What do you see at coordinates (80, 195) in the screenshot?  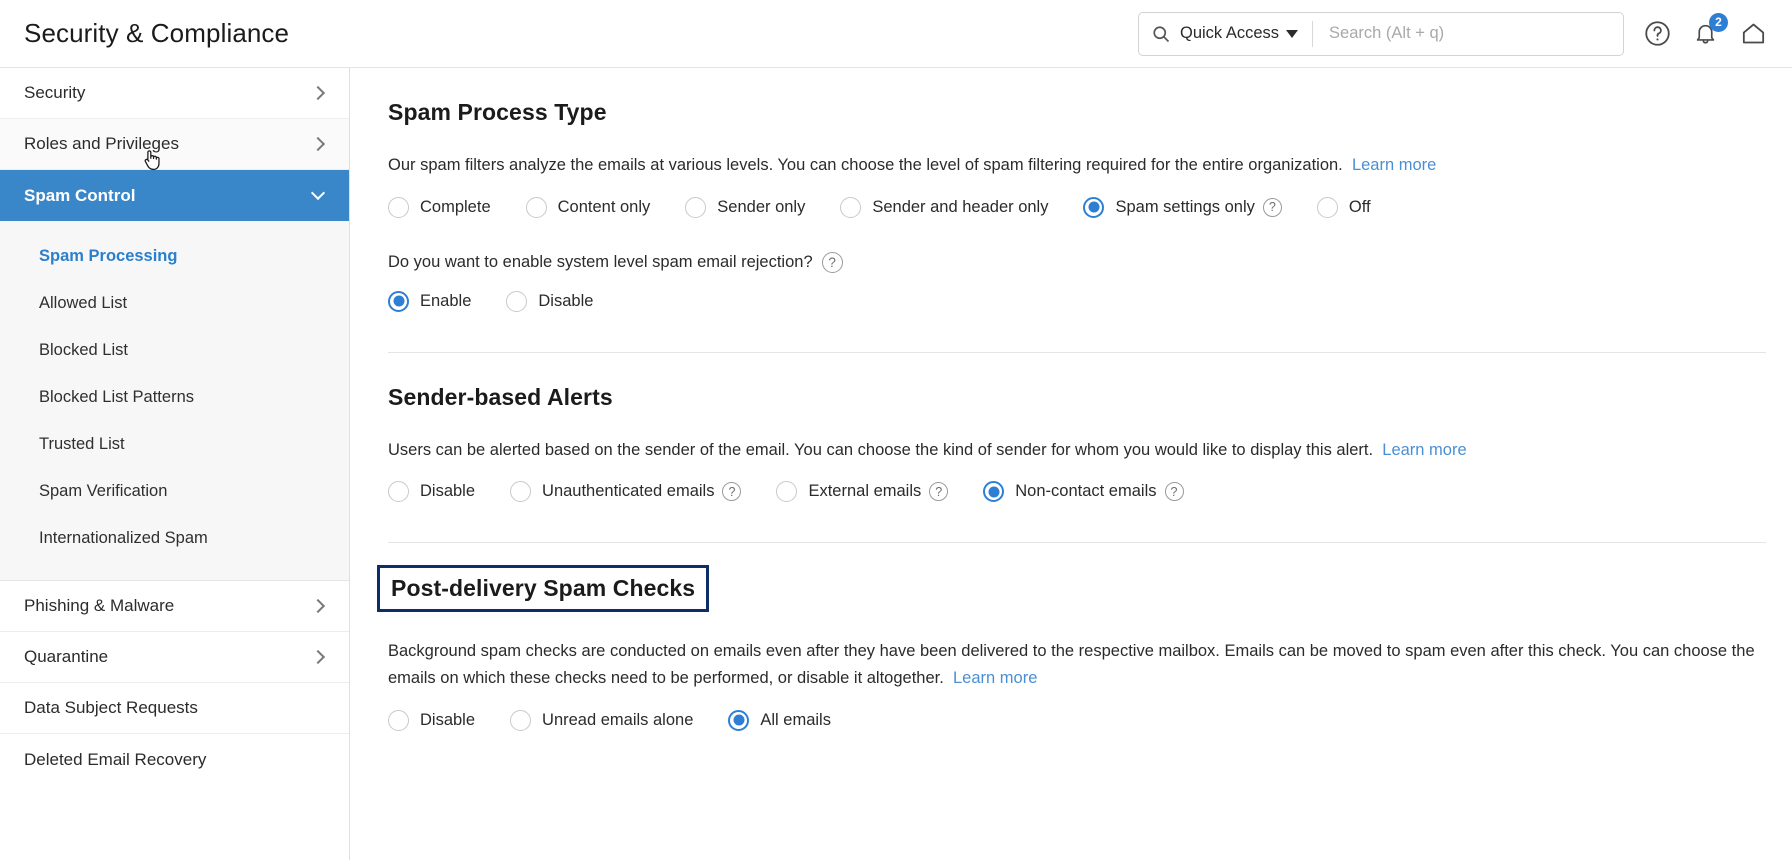 I see `sidebar-item-label: Spam Control` at bounding box center [80, 195].